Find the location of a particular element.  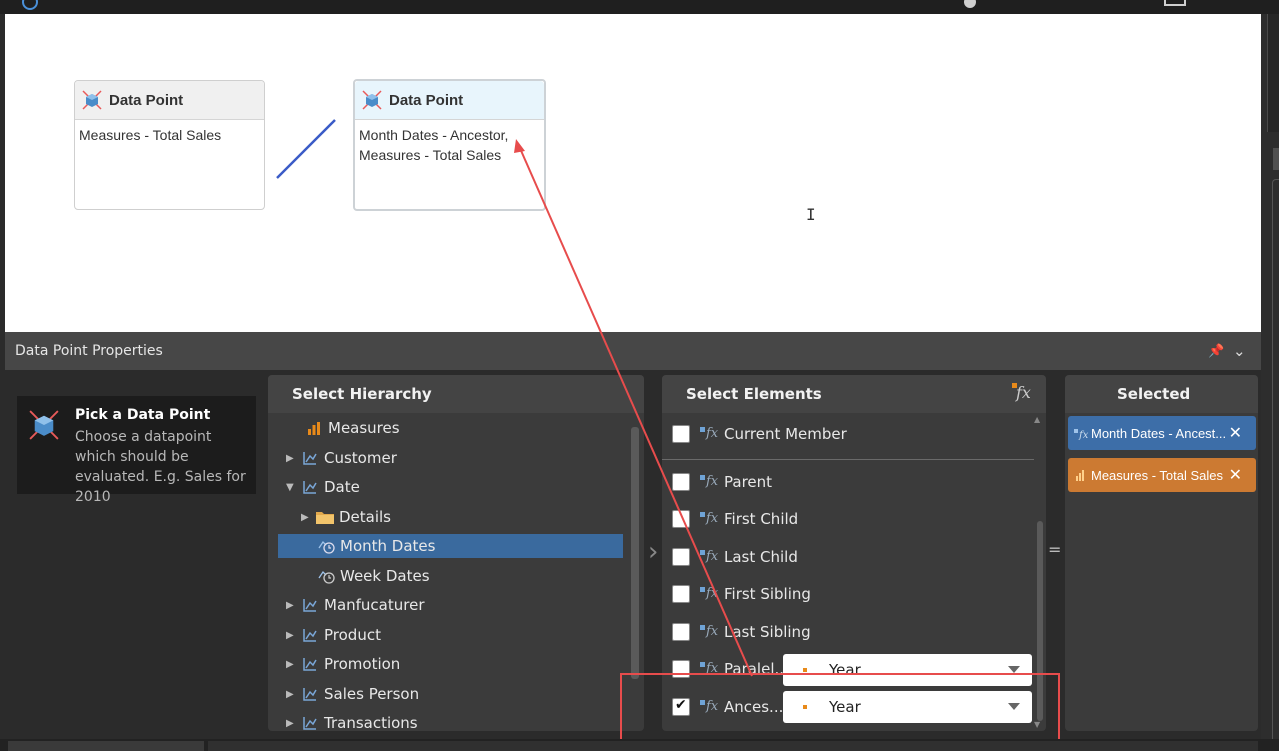

app-icon is located at coordinates (30, 5).